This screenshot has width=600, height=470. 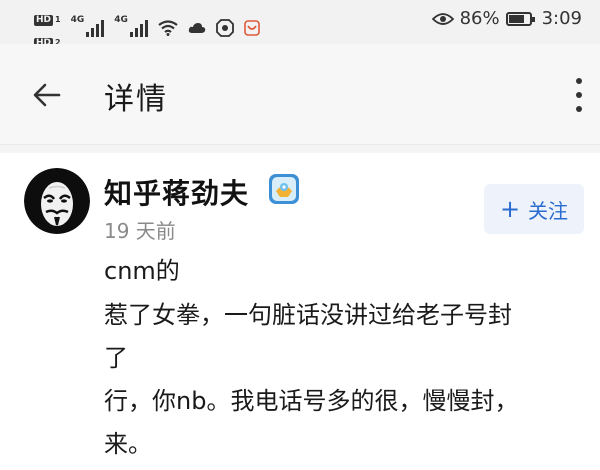 I want to click on more-options-button, so click(x=579, y=95).